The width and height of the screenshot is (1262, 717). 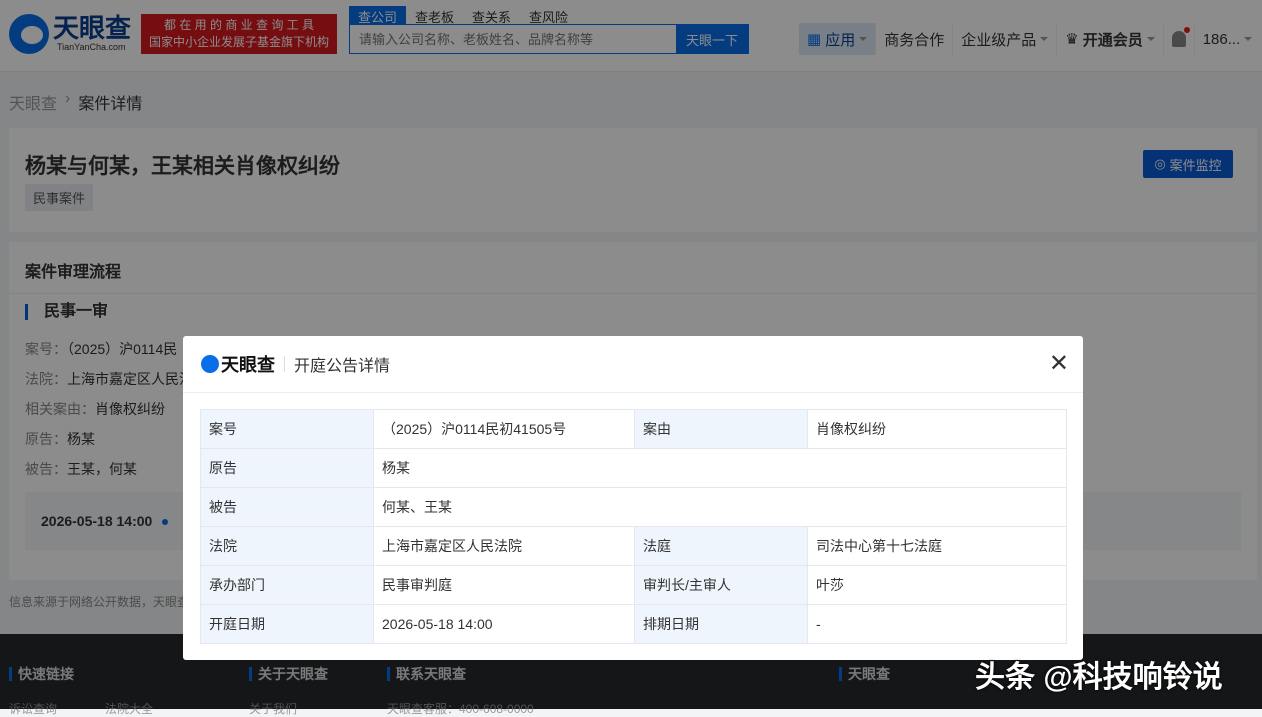 I want to click on label-courtroom: 法庭, so click(x=721, y=546).